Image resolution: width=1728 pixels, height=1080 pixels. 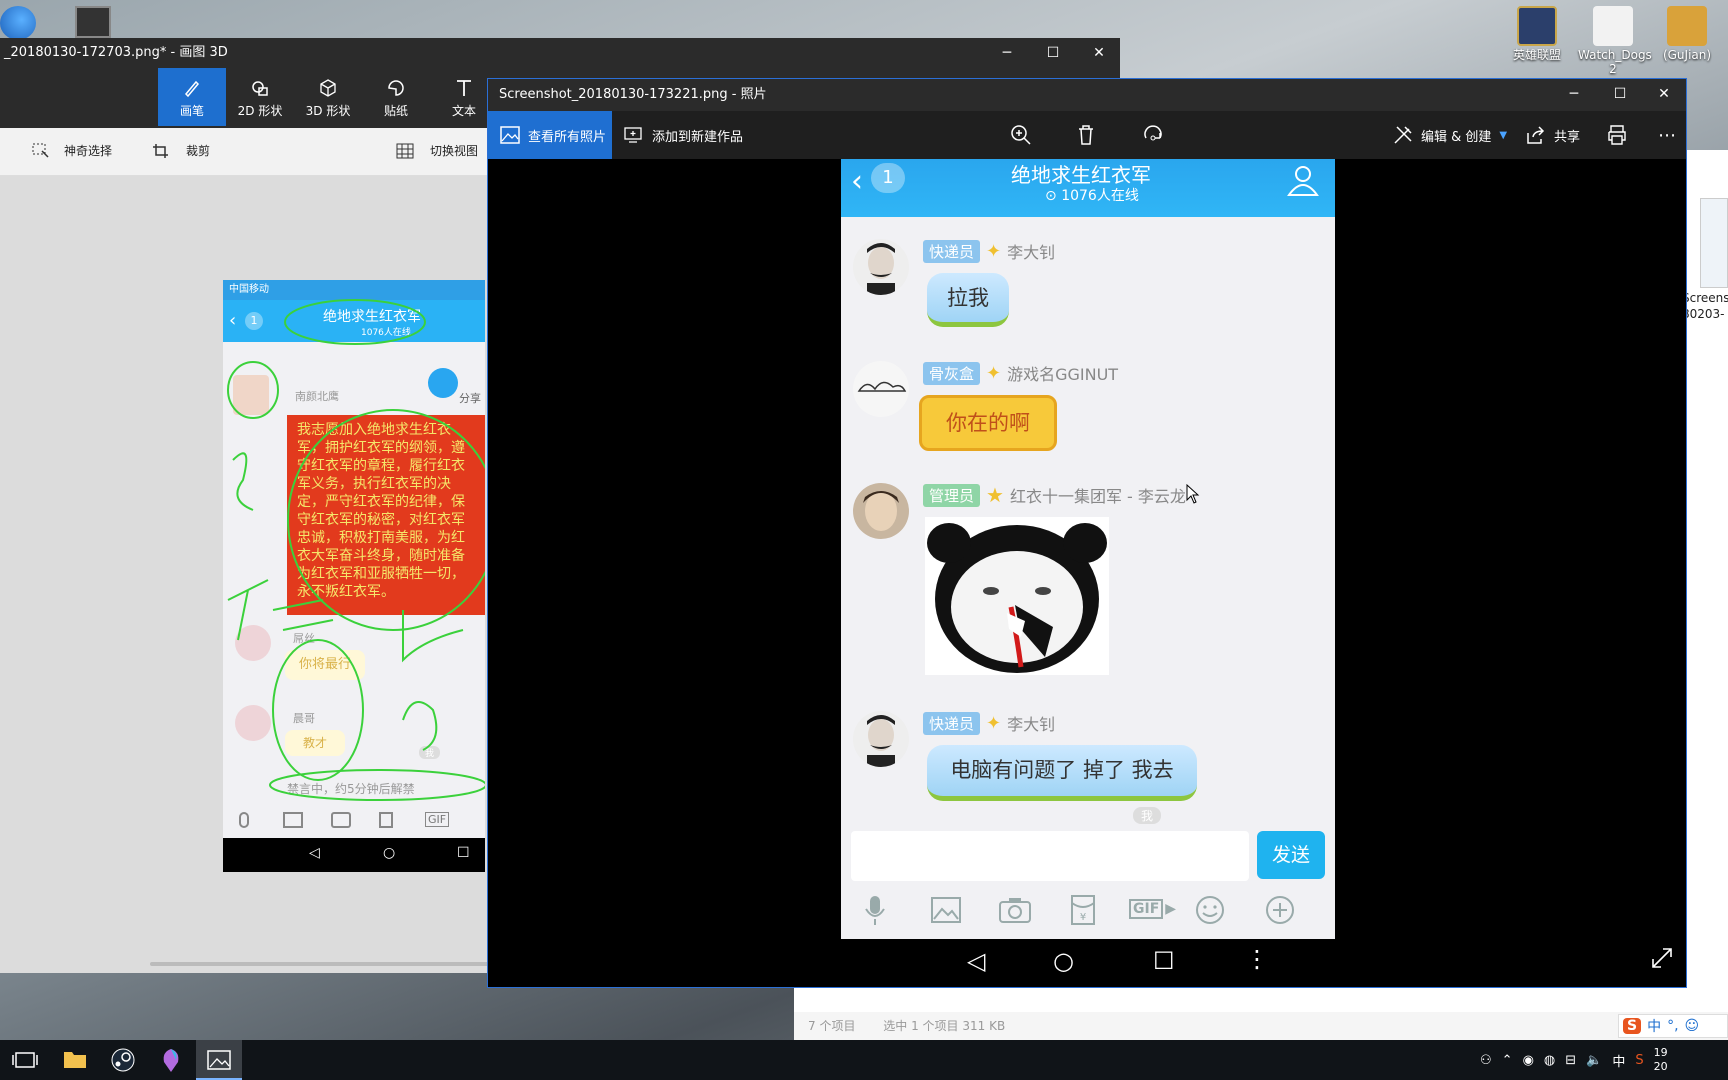 I want to click on steam-tray-icon: ◍, so click(x=1549, y=1060).